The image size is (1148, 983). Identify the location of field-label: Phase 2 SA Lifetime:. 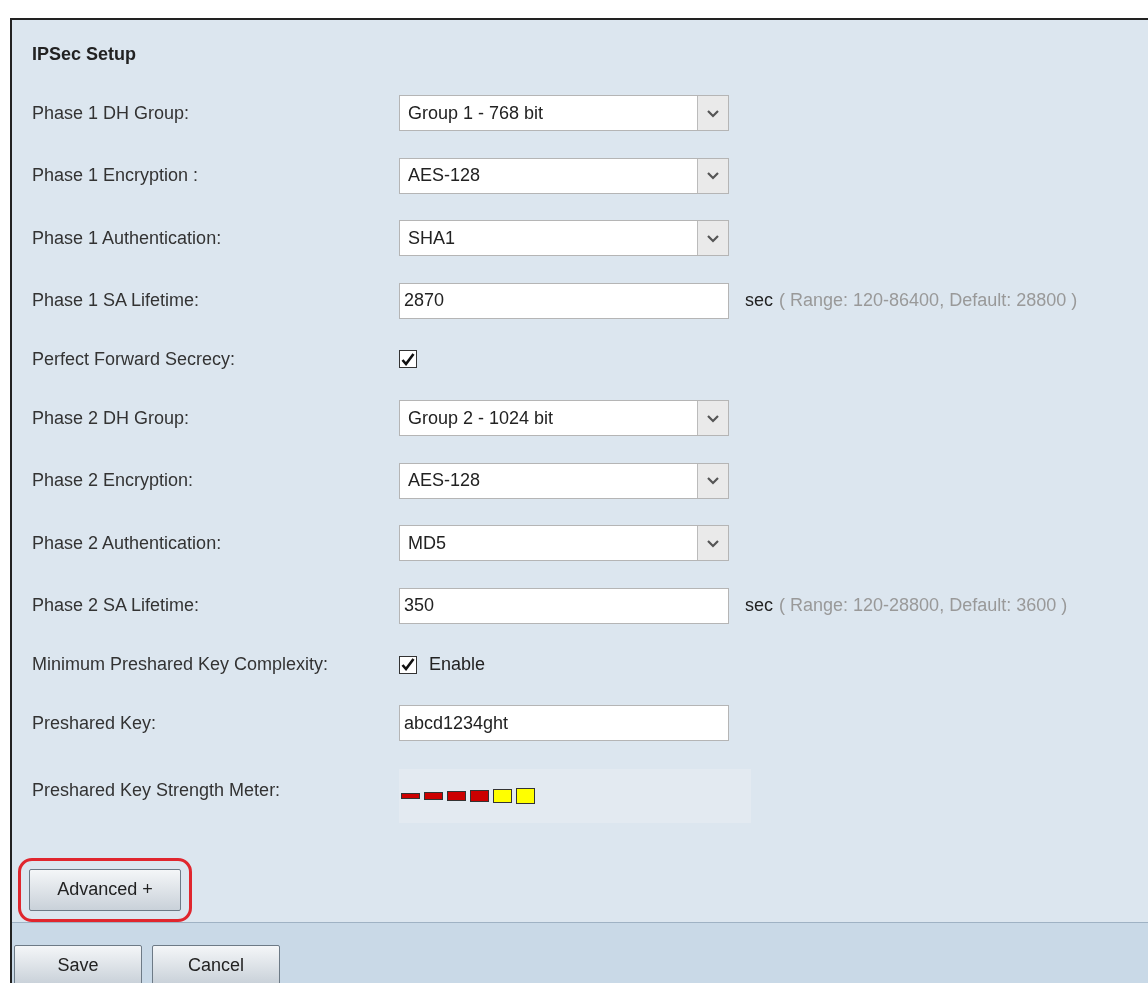
(116, 606).